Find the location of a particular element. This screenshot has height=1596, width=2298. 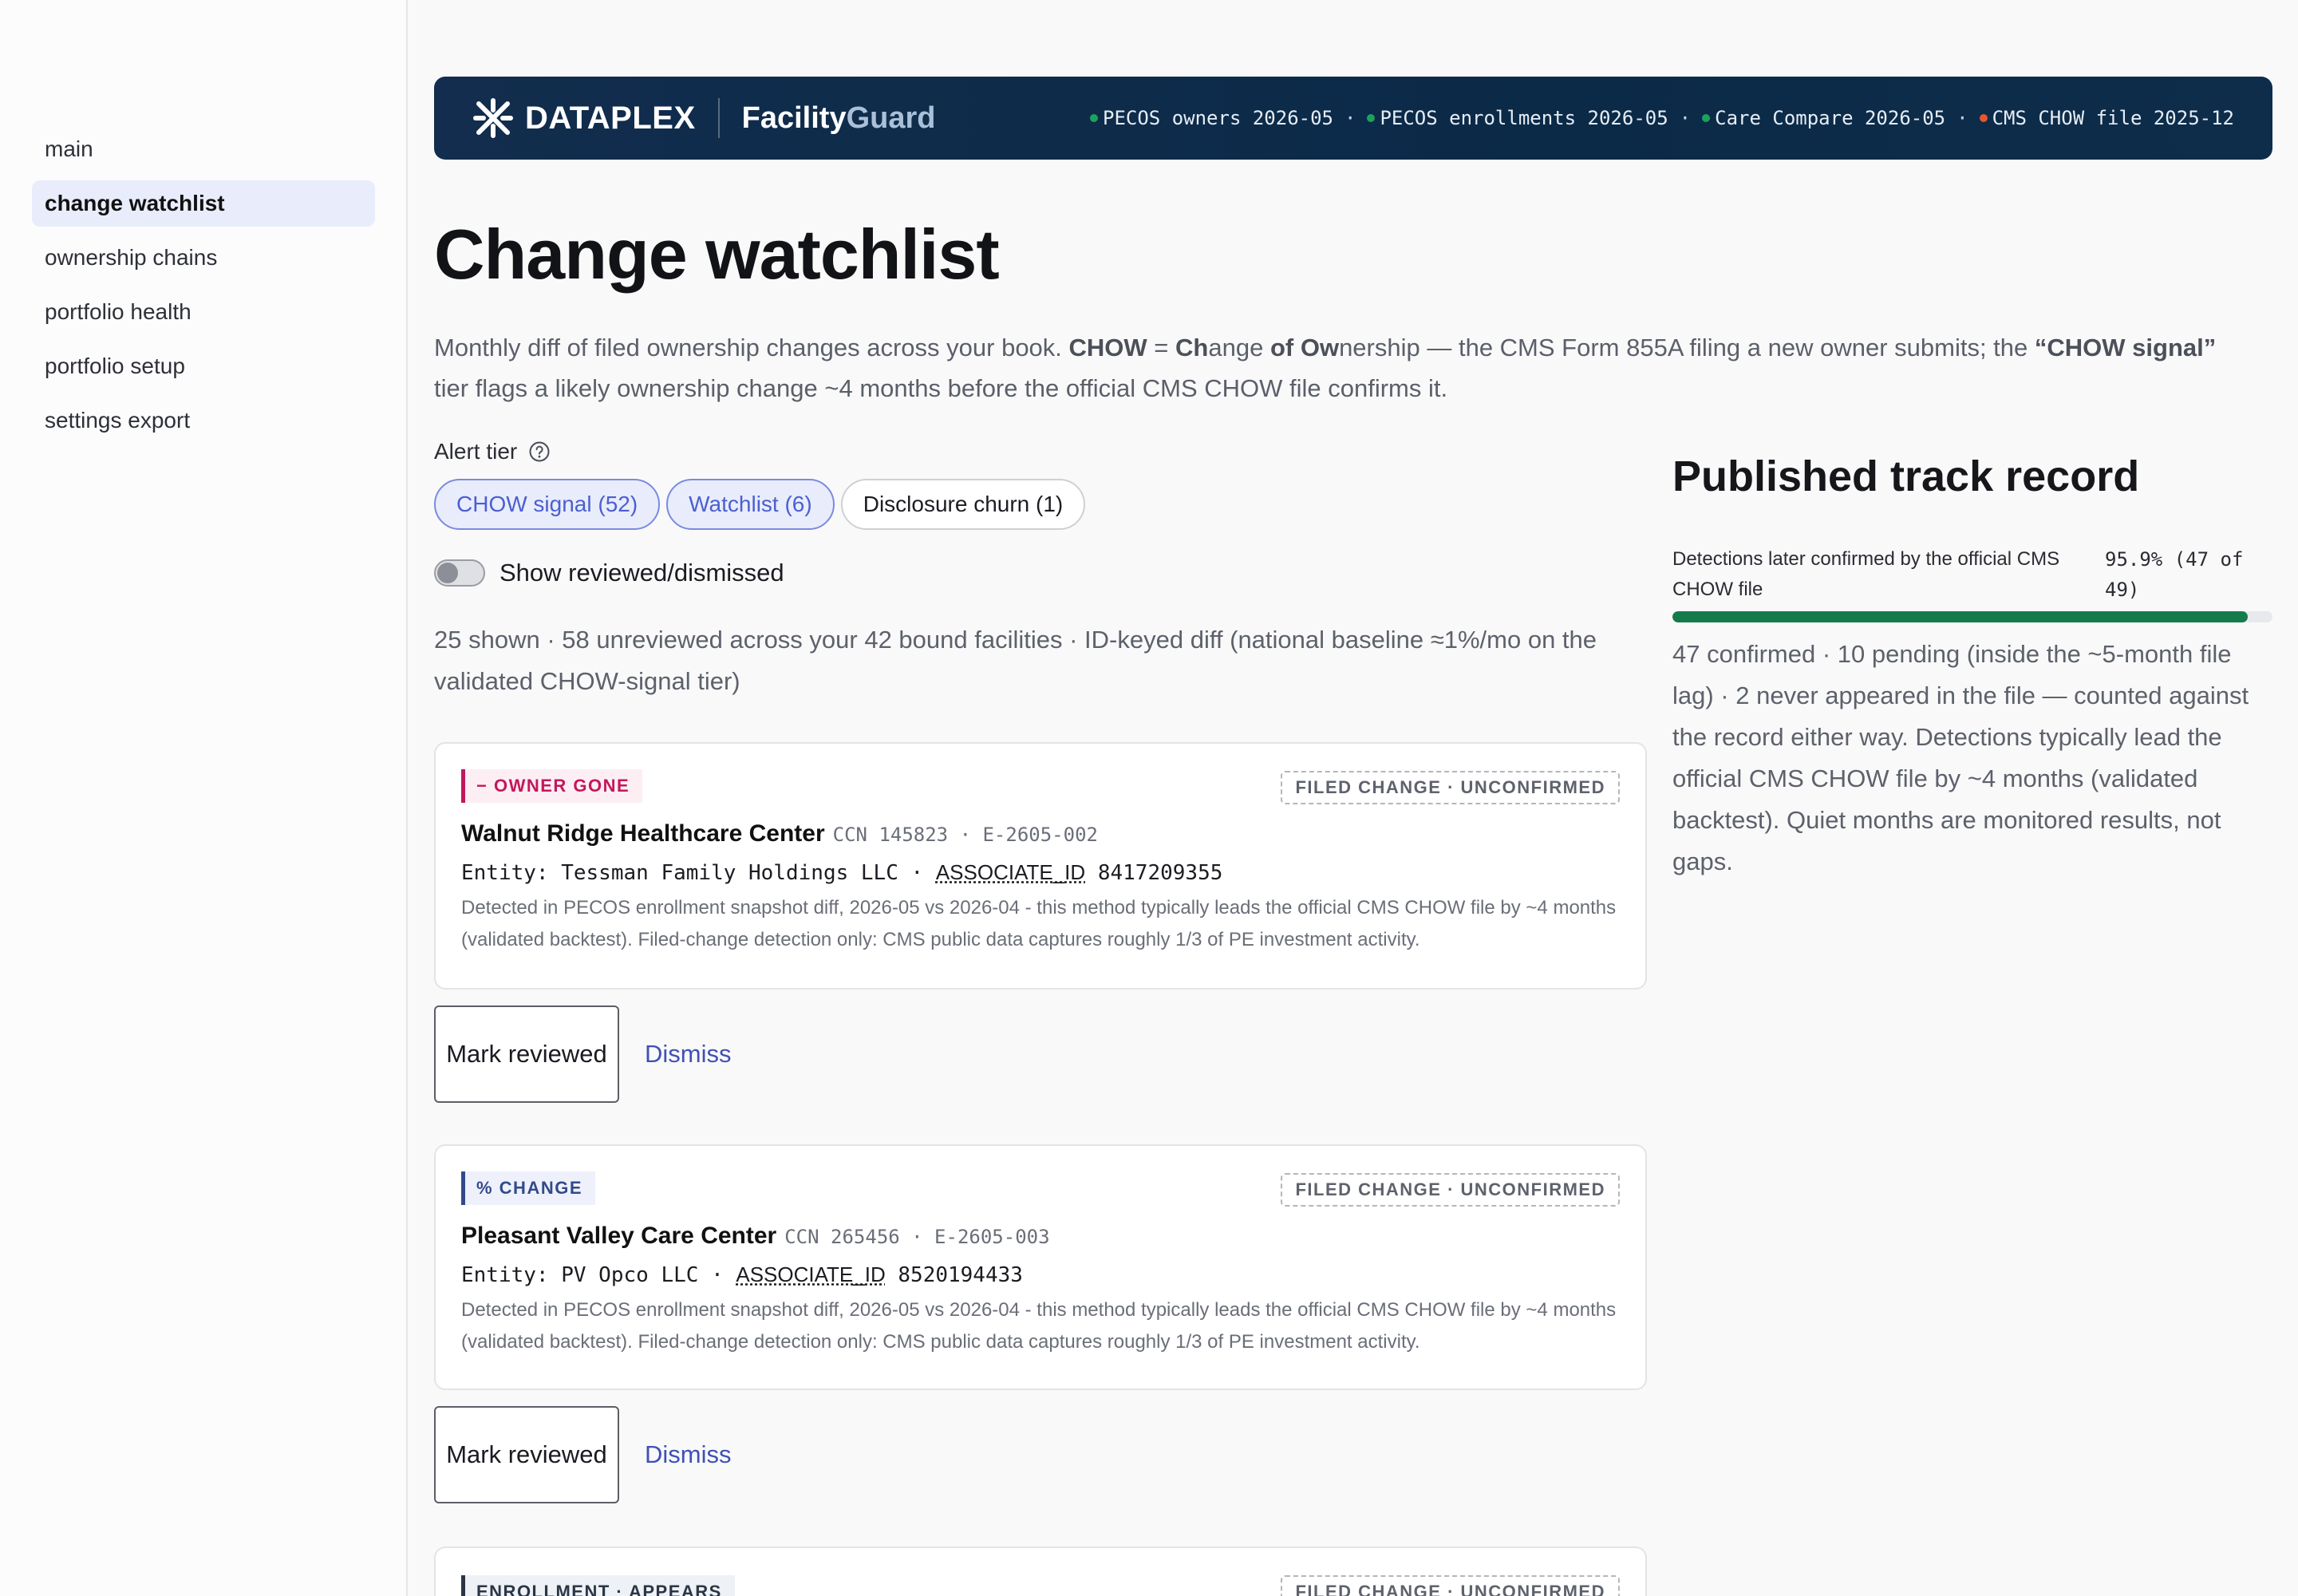

confirmation-progress-bar is located at coordinates (1972, 616).